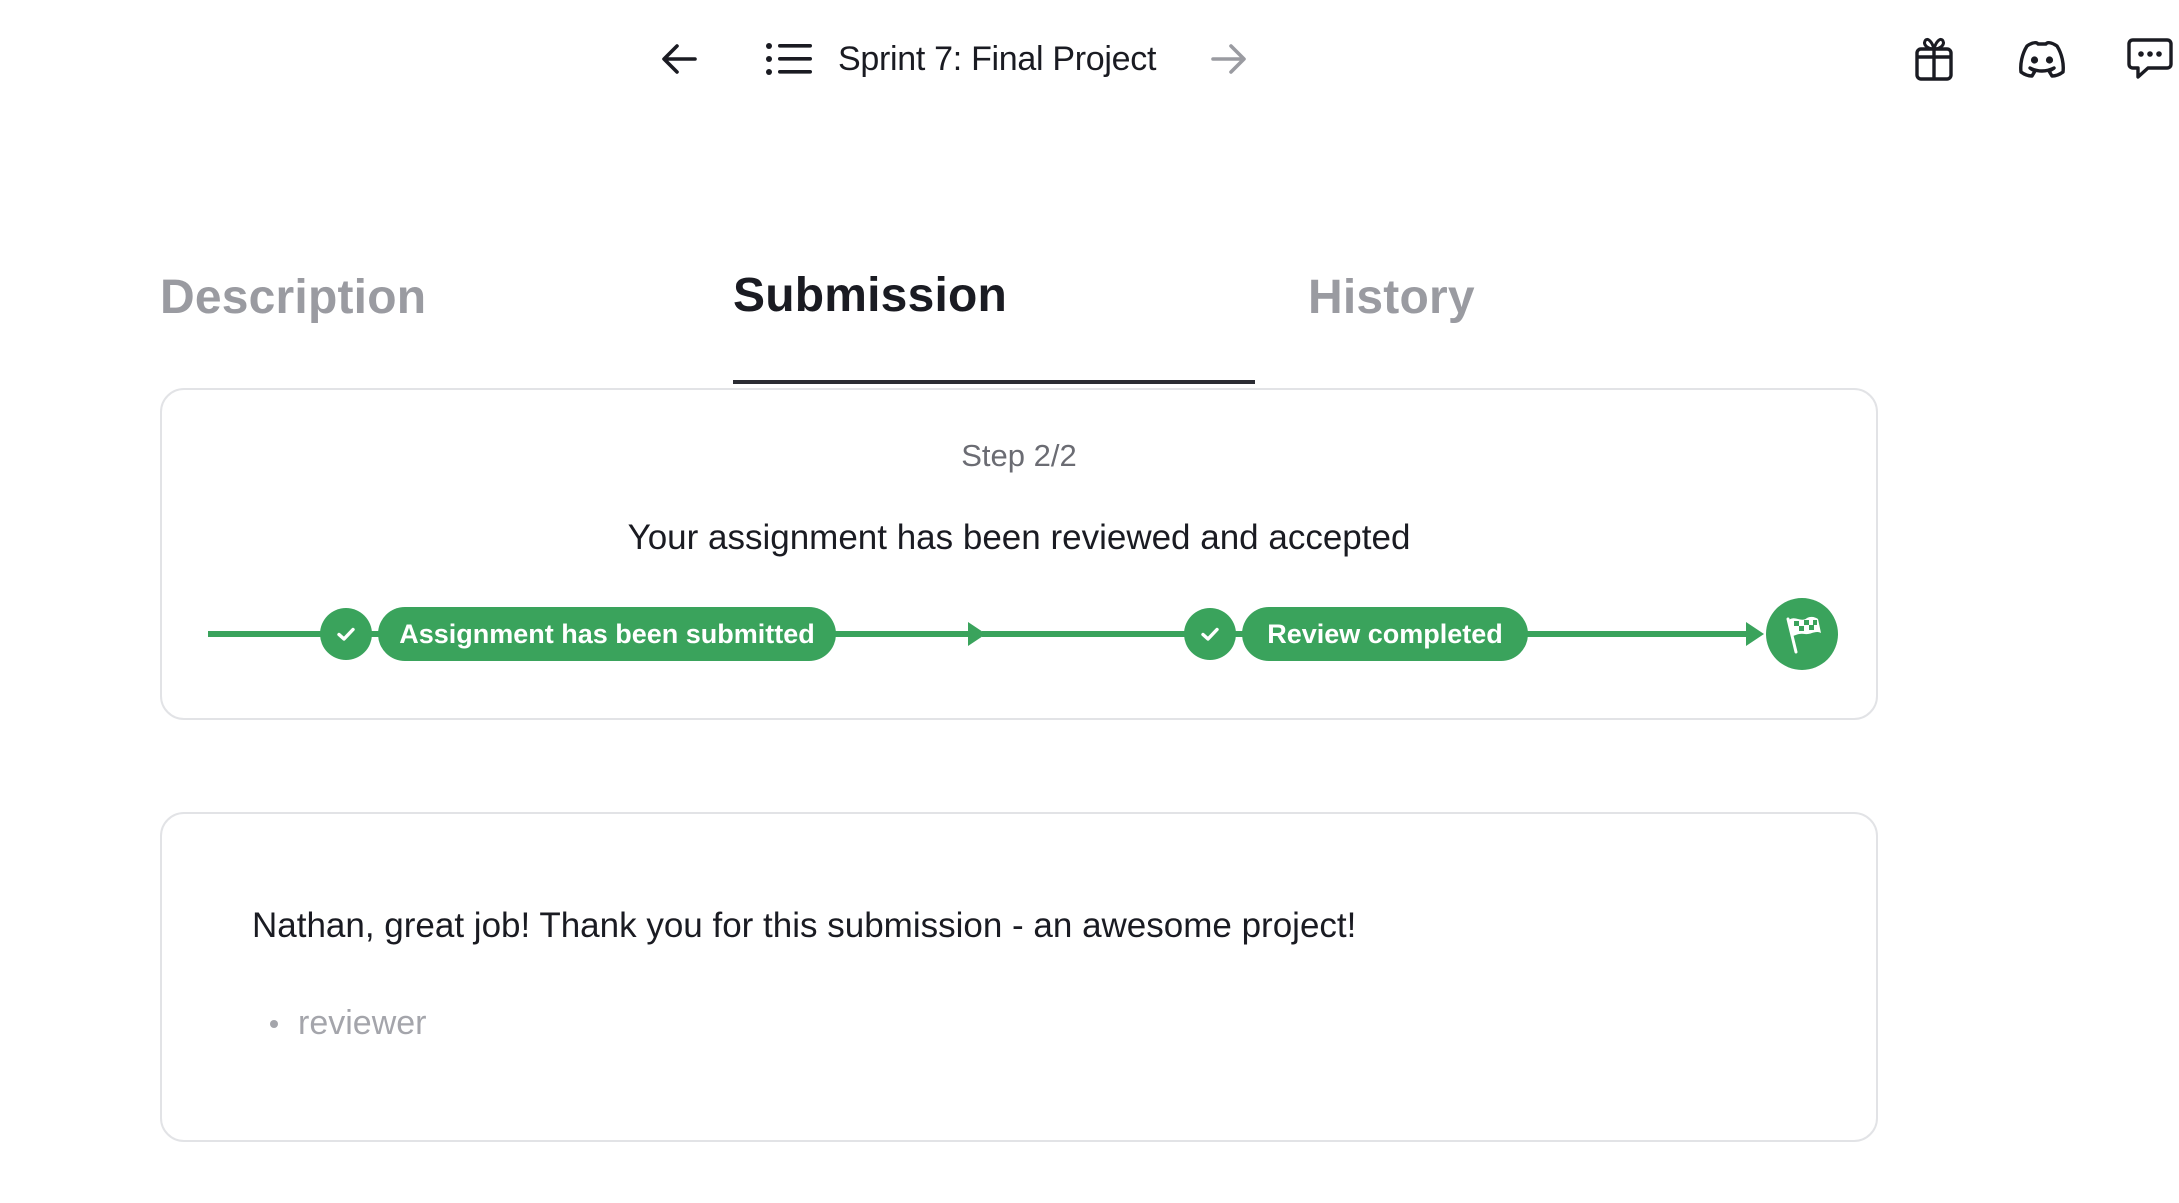 Image resolution: width=2179 pixels, height=1203 pixels. Describe the element at coordinates (1385, 634) in the screenshot. I see `step-review-badge: Review completed` at that location.